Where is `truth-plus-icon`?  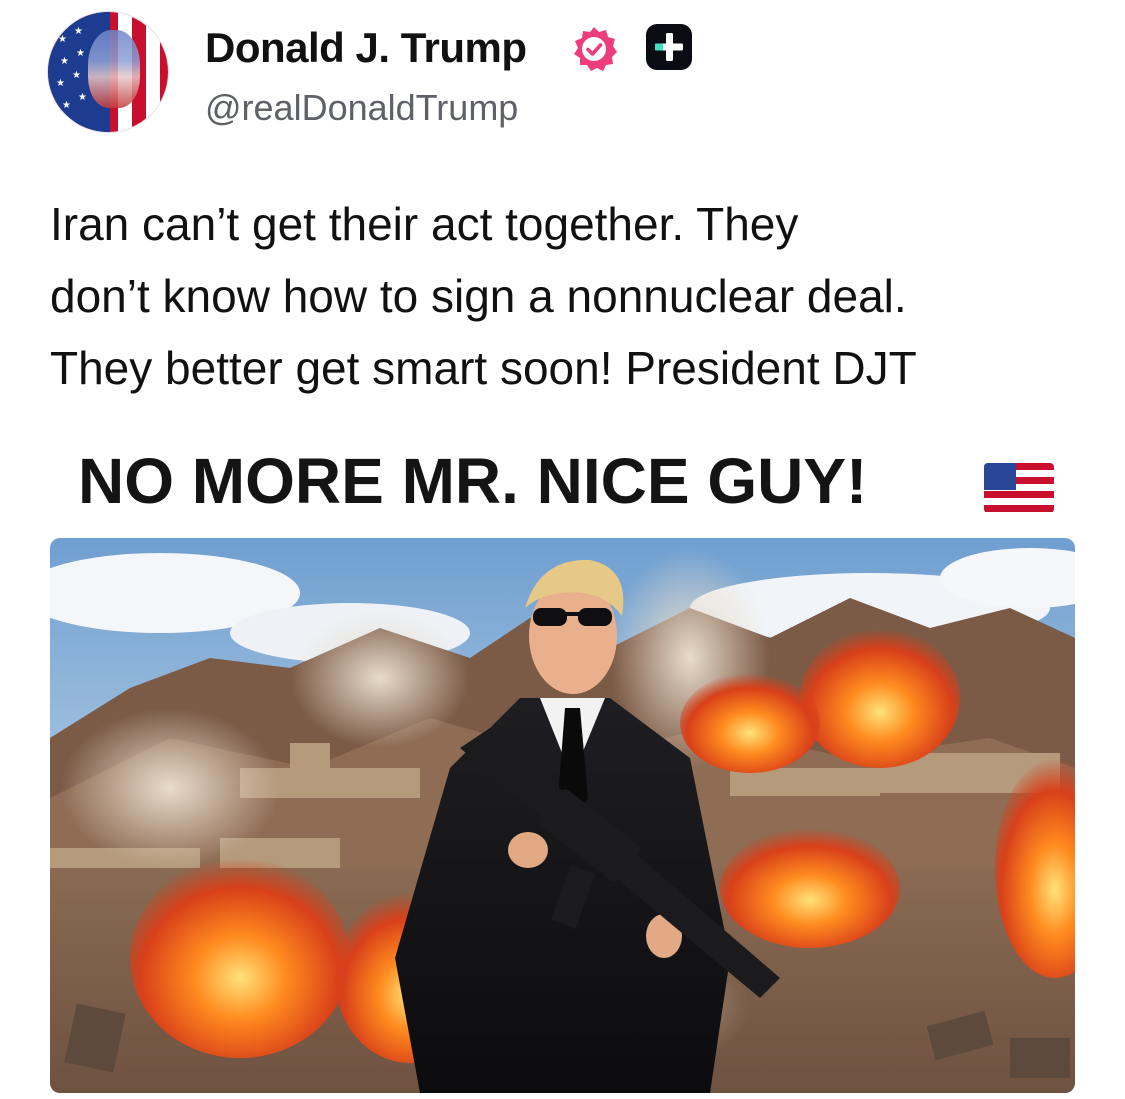
truth-plus-icon is located at coordinates (669, 47).